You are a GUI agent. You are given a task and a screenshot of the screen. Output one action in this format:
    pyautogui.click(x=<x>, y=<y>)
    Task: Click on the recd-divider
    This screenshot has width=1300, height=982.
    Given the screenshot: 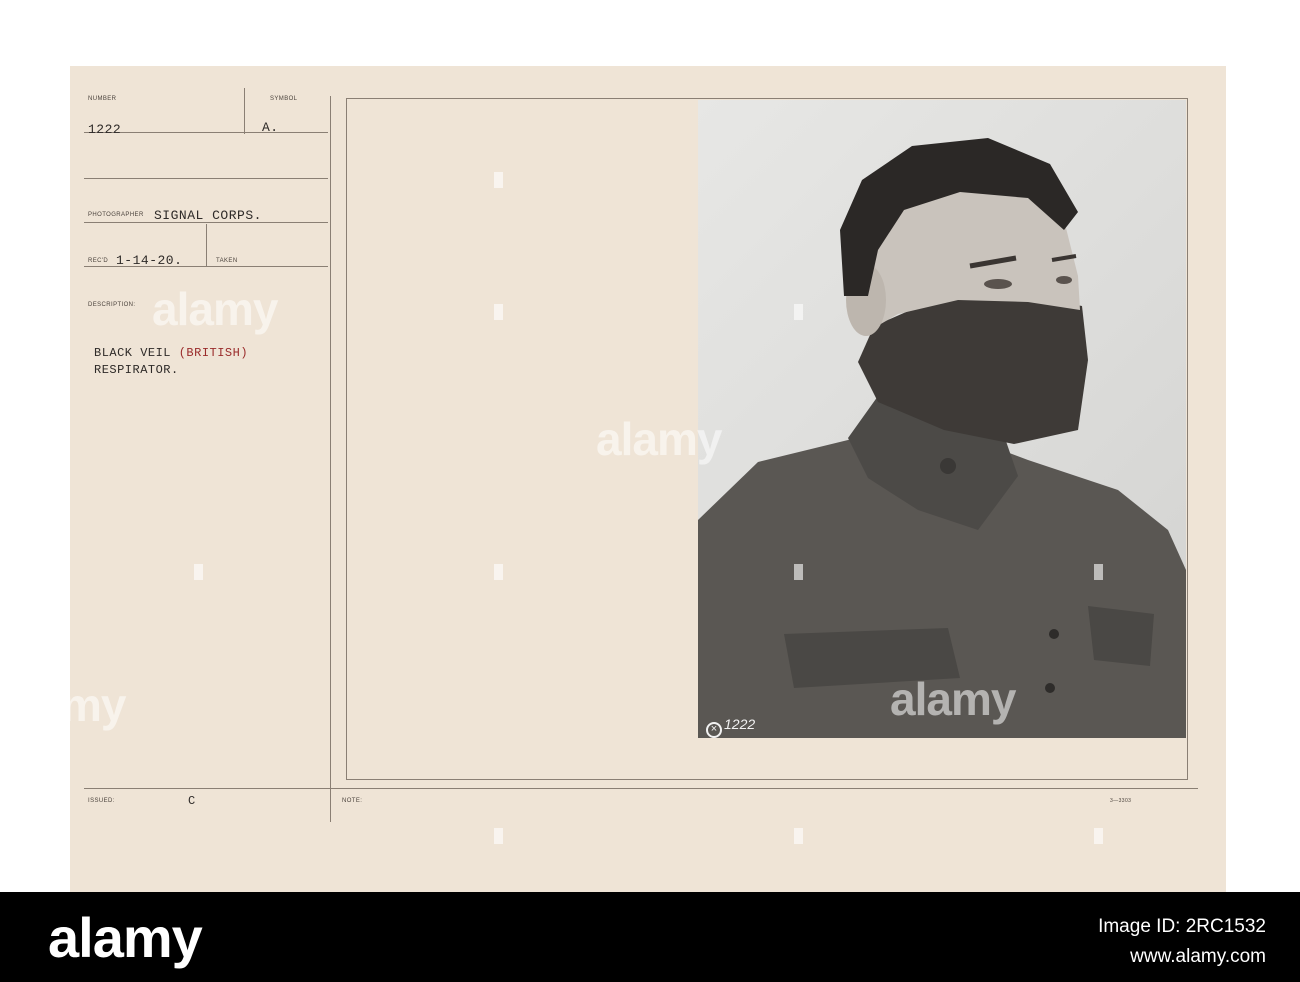 What is the action you would take?
    pyautogui.click(x=206, y=245)
    